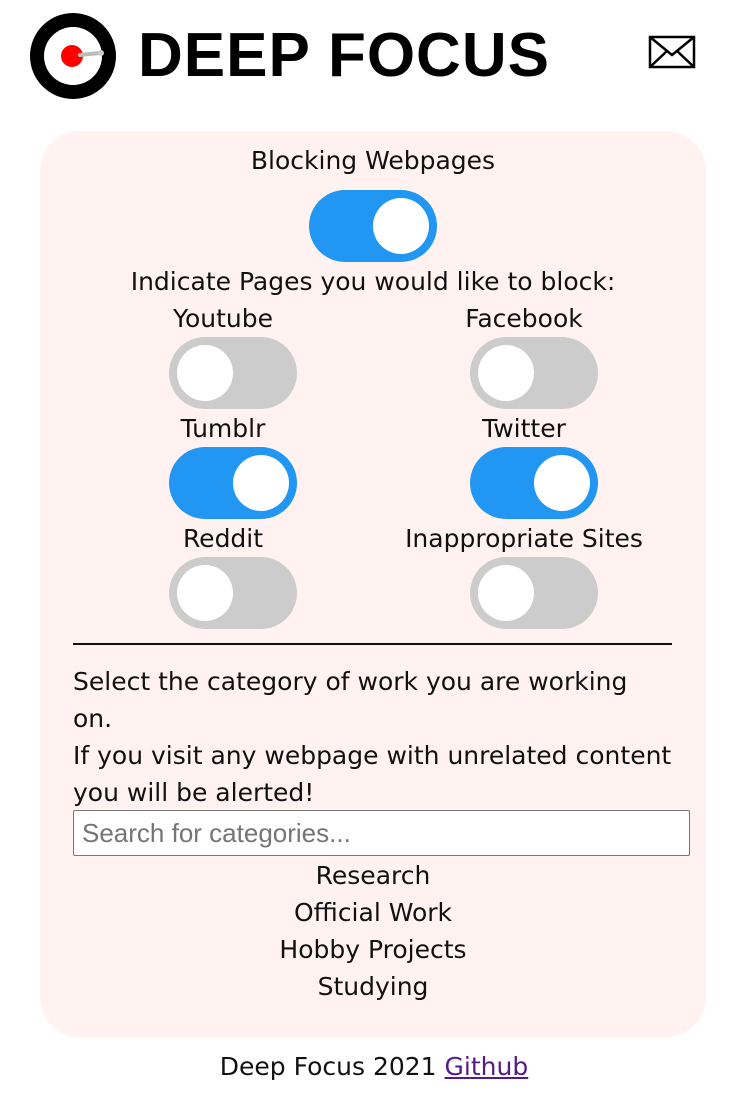 Image resolution: width=748 pixels, height=1097 pixels. What do you see at coordinates (328, 1066) in the screenshot?
I see `footer-text: Deep Focus 2021` at bounding box center [328, 1066].